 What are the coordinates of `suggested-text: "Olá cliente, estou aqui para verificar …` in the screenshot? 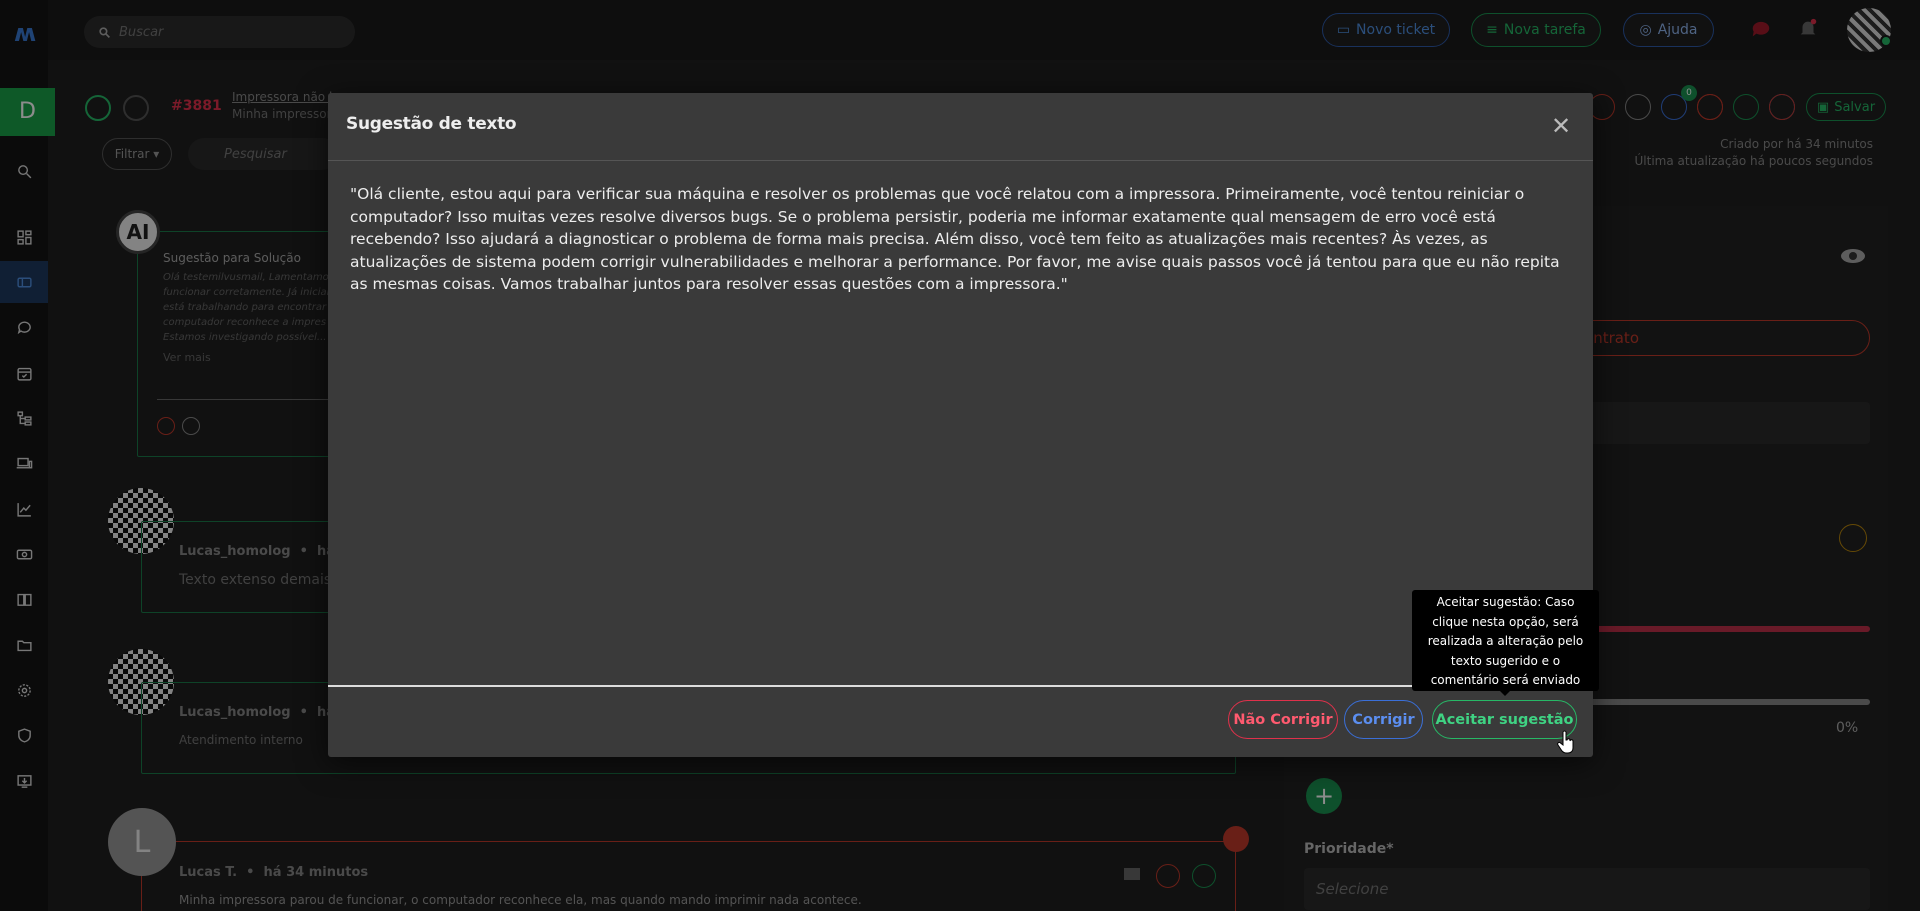 It's located at (955, 239).